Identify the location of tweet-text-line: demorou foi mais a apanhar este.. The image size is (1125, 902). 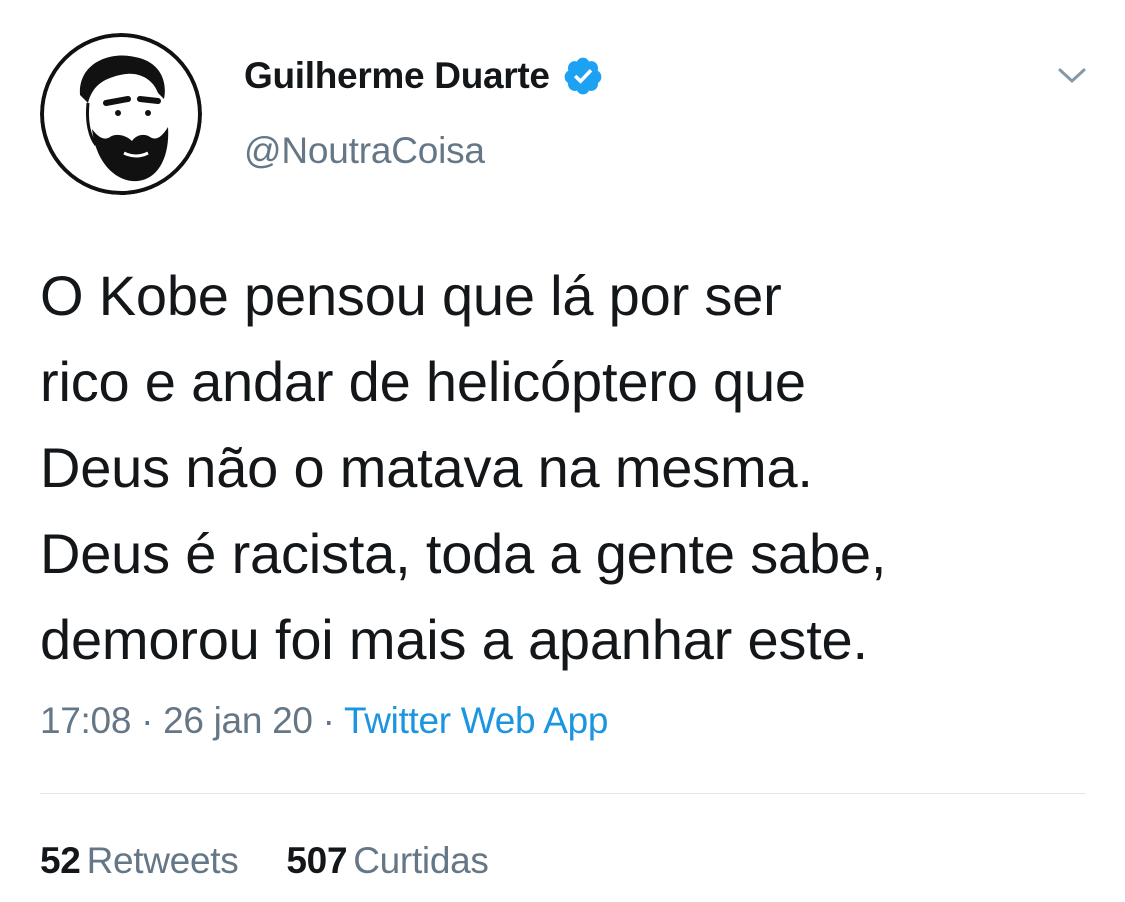
(454, 639).